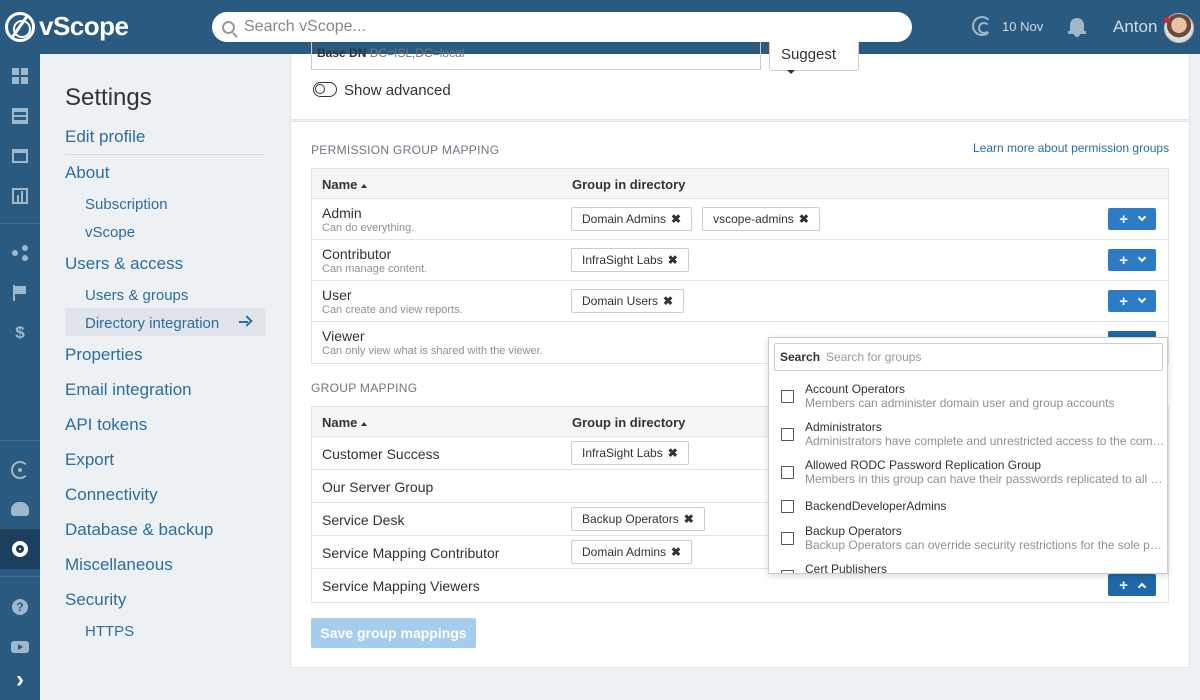  I want to click on group-search: Search, so click(968, 357).